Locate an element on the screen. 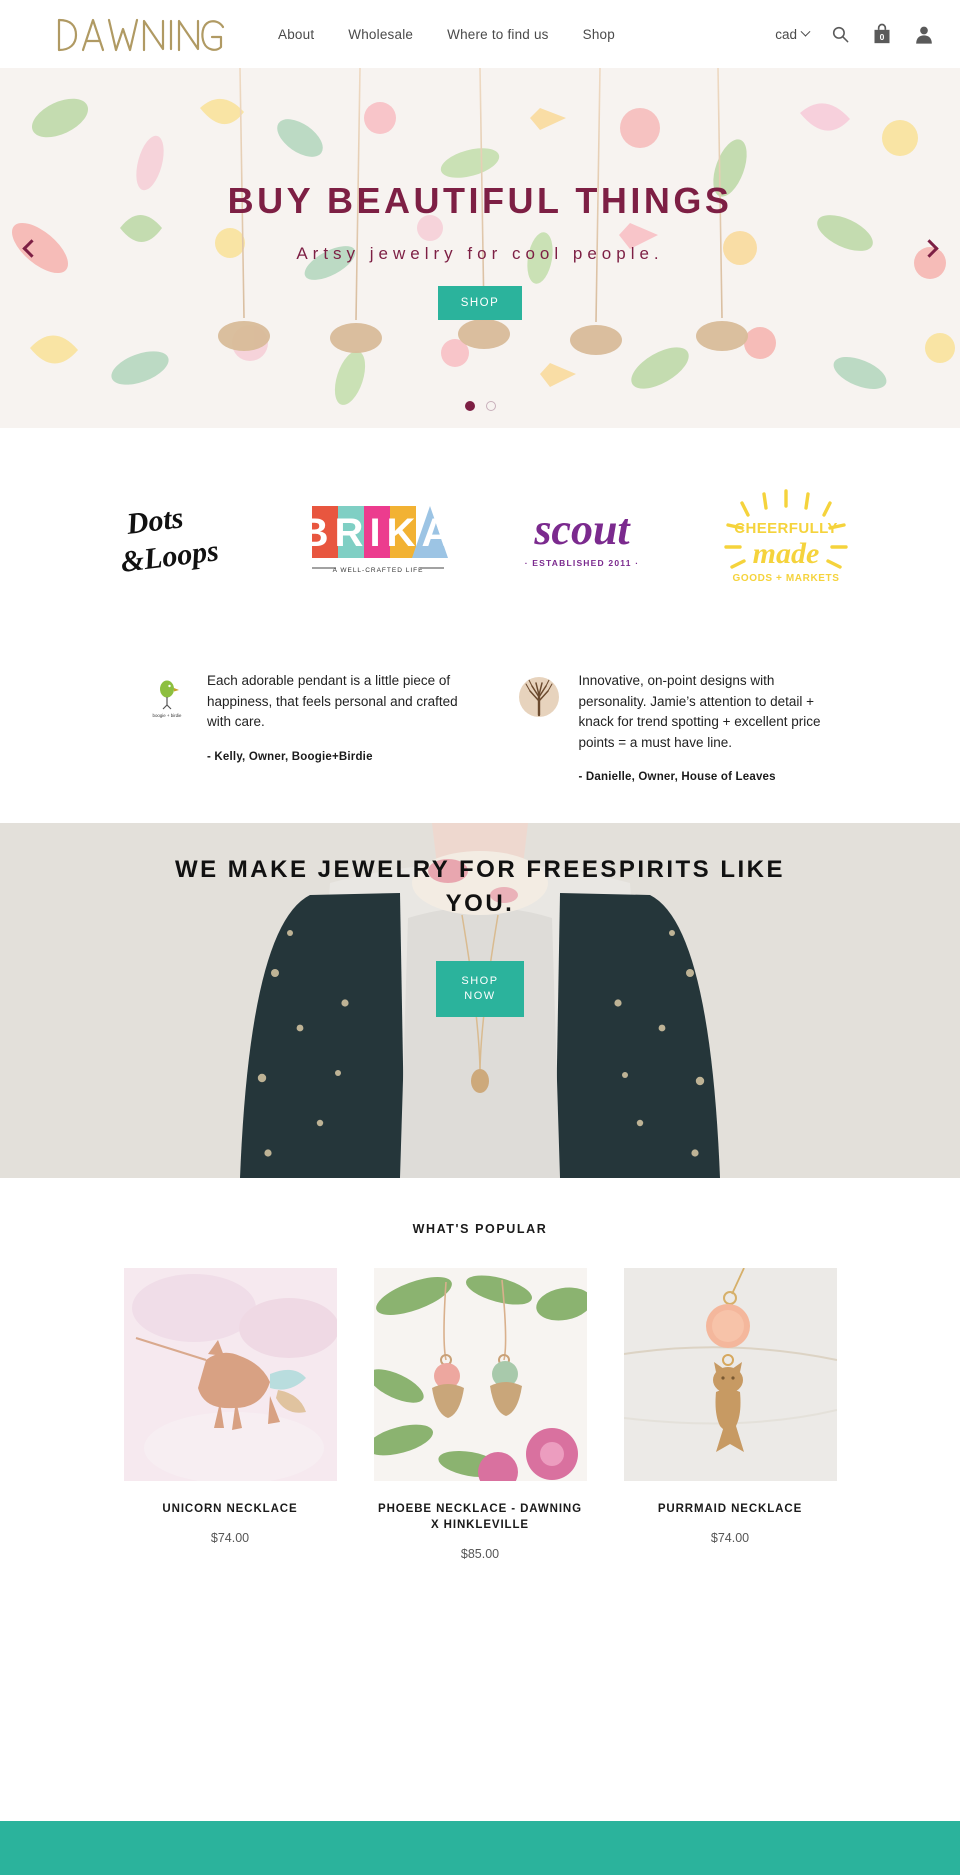 The width and height of the screenshot is (960, 1875). scout-logo: scout · ESTABLISHED 2011 · is located at coordinates (582, 536).